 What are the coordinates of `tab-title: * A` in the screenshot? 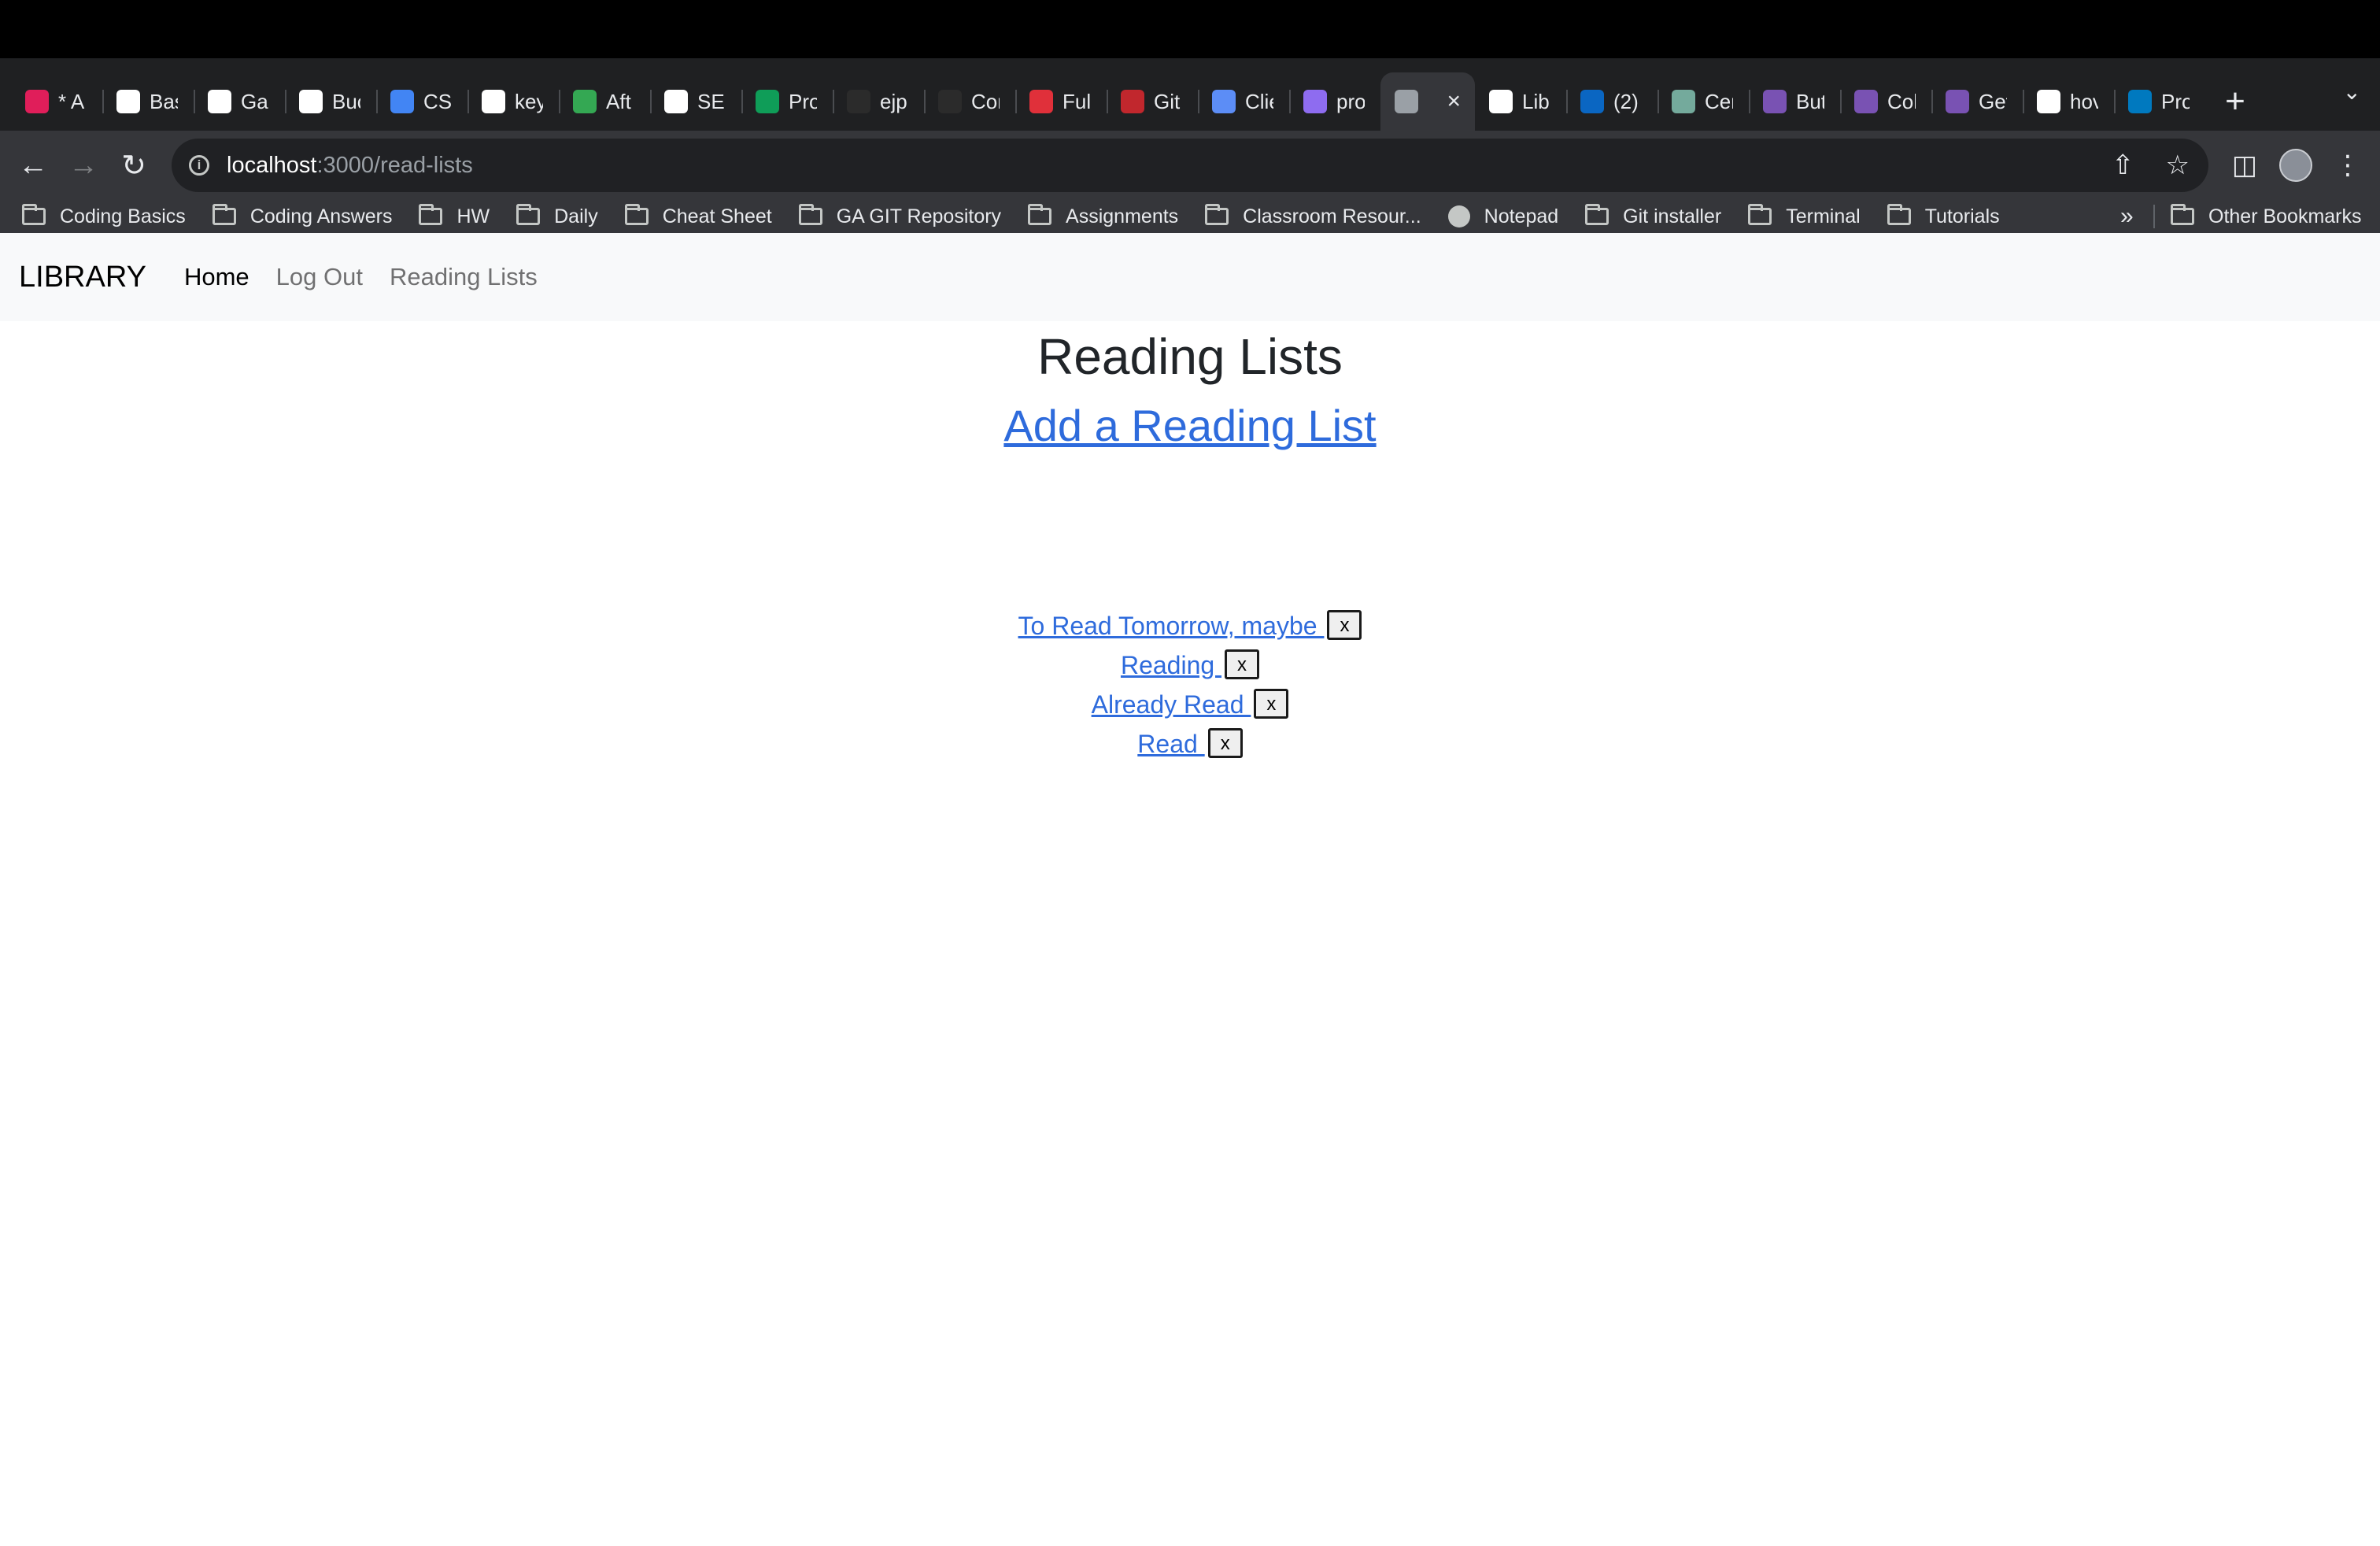 It's located at (71, 101).